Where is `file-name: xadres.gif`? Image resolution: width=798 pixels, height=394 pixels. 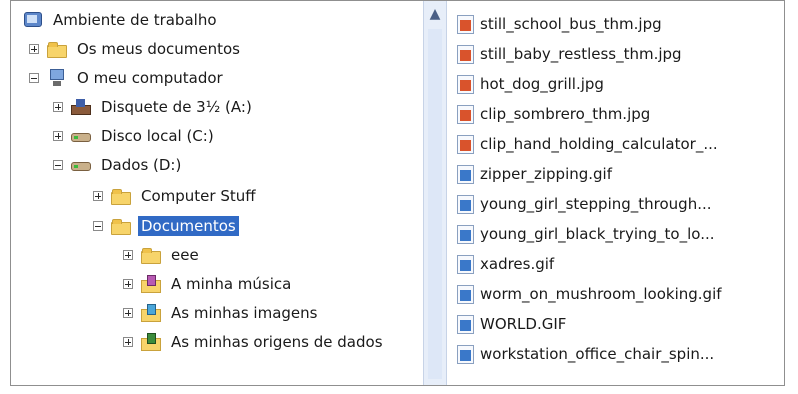 file-name: xadres.gif is located at coordinates (517, 264).